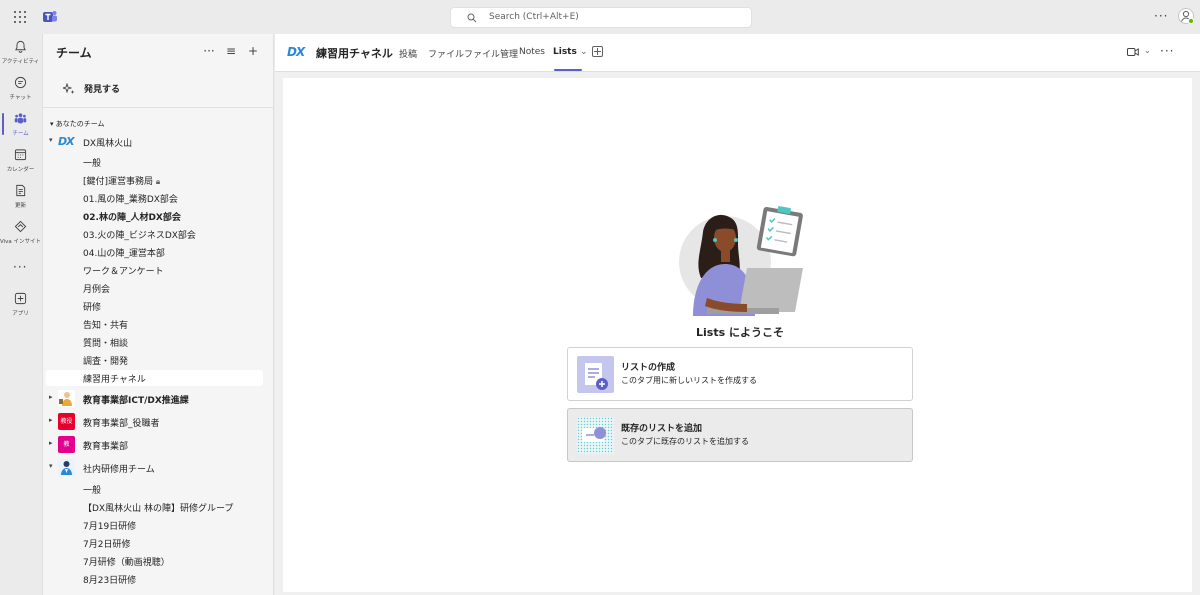  Describe the element at coordinates (568, 70) in the screenshot. I see `active-tab-indicator` at that location.